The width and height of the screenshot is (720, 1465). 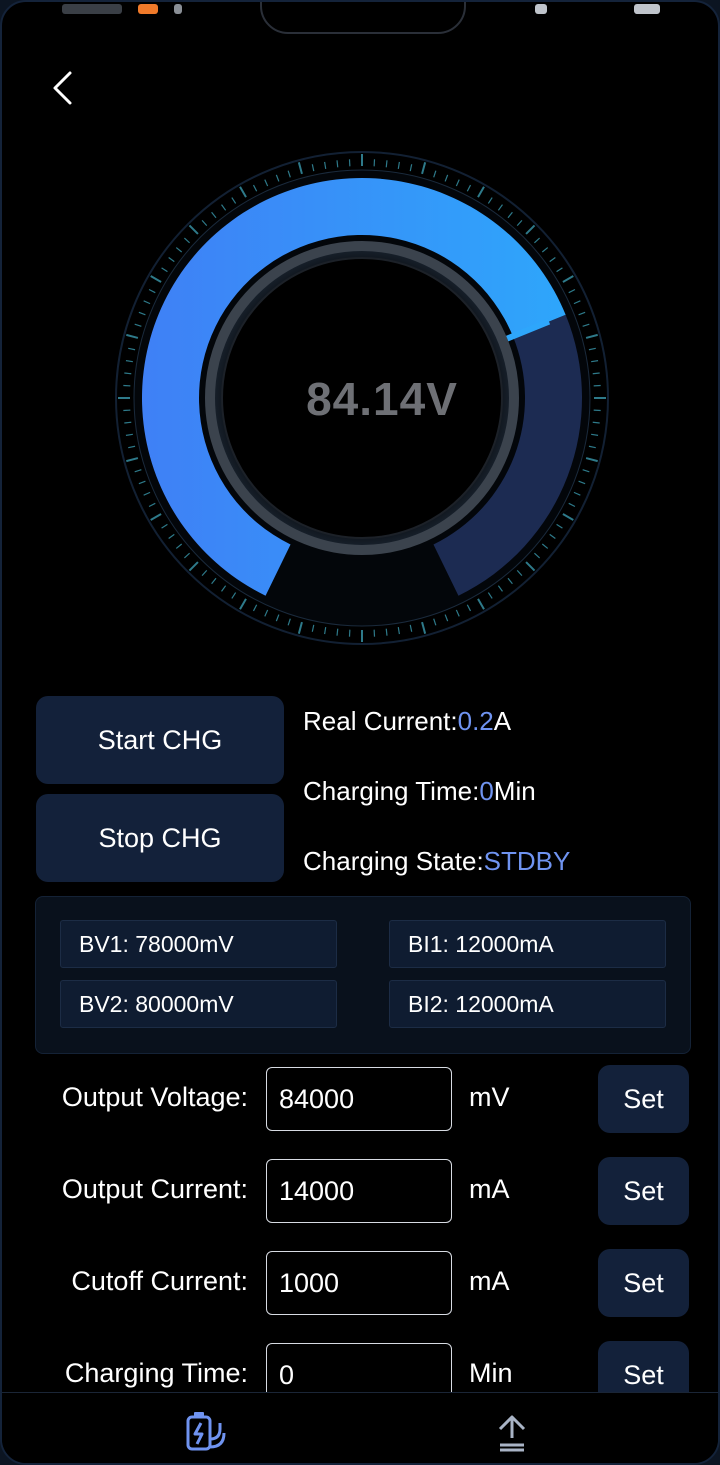 I want to click on back-button, so click(x=62, y=88).